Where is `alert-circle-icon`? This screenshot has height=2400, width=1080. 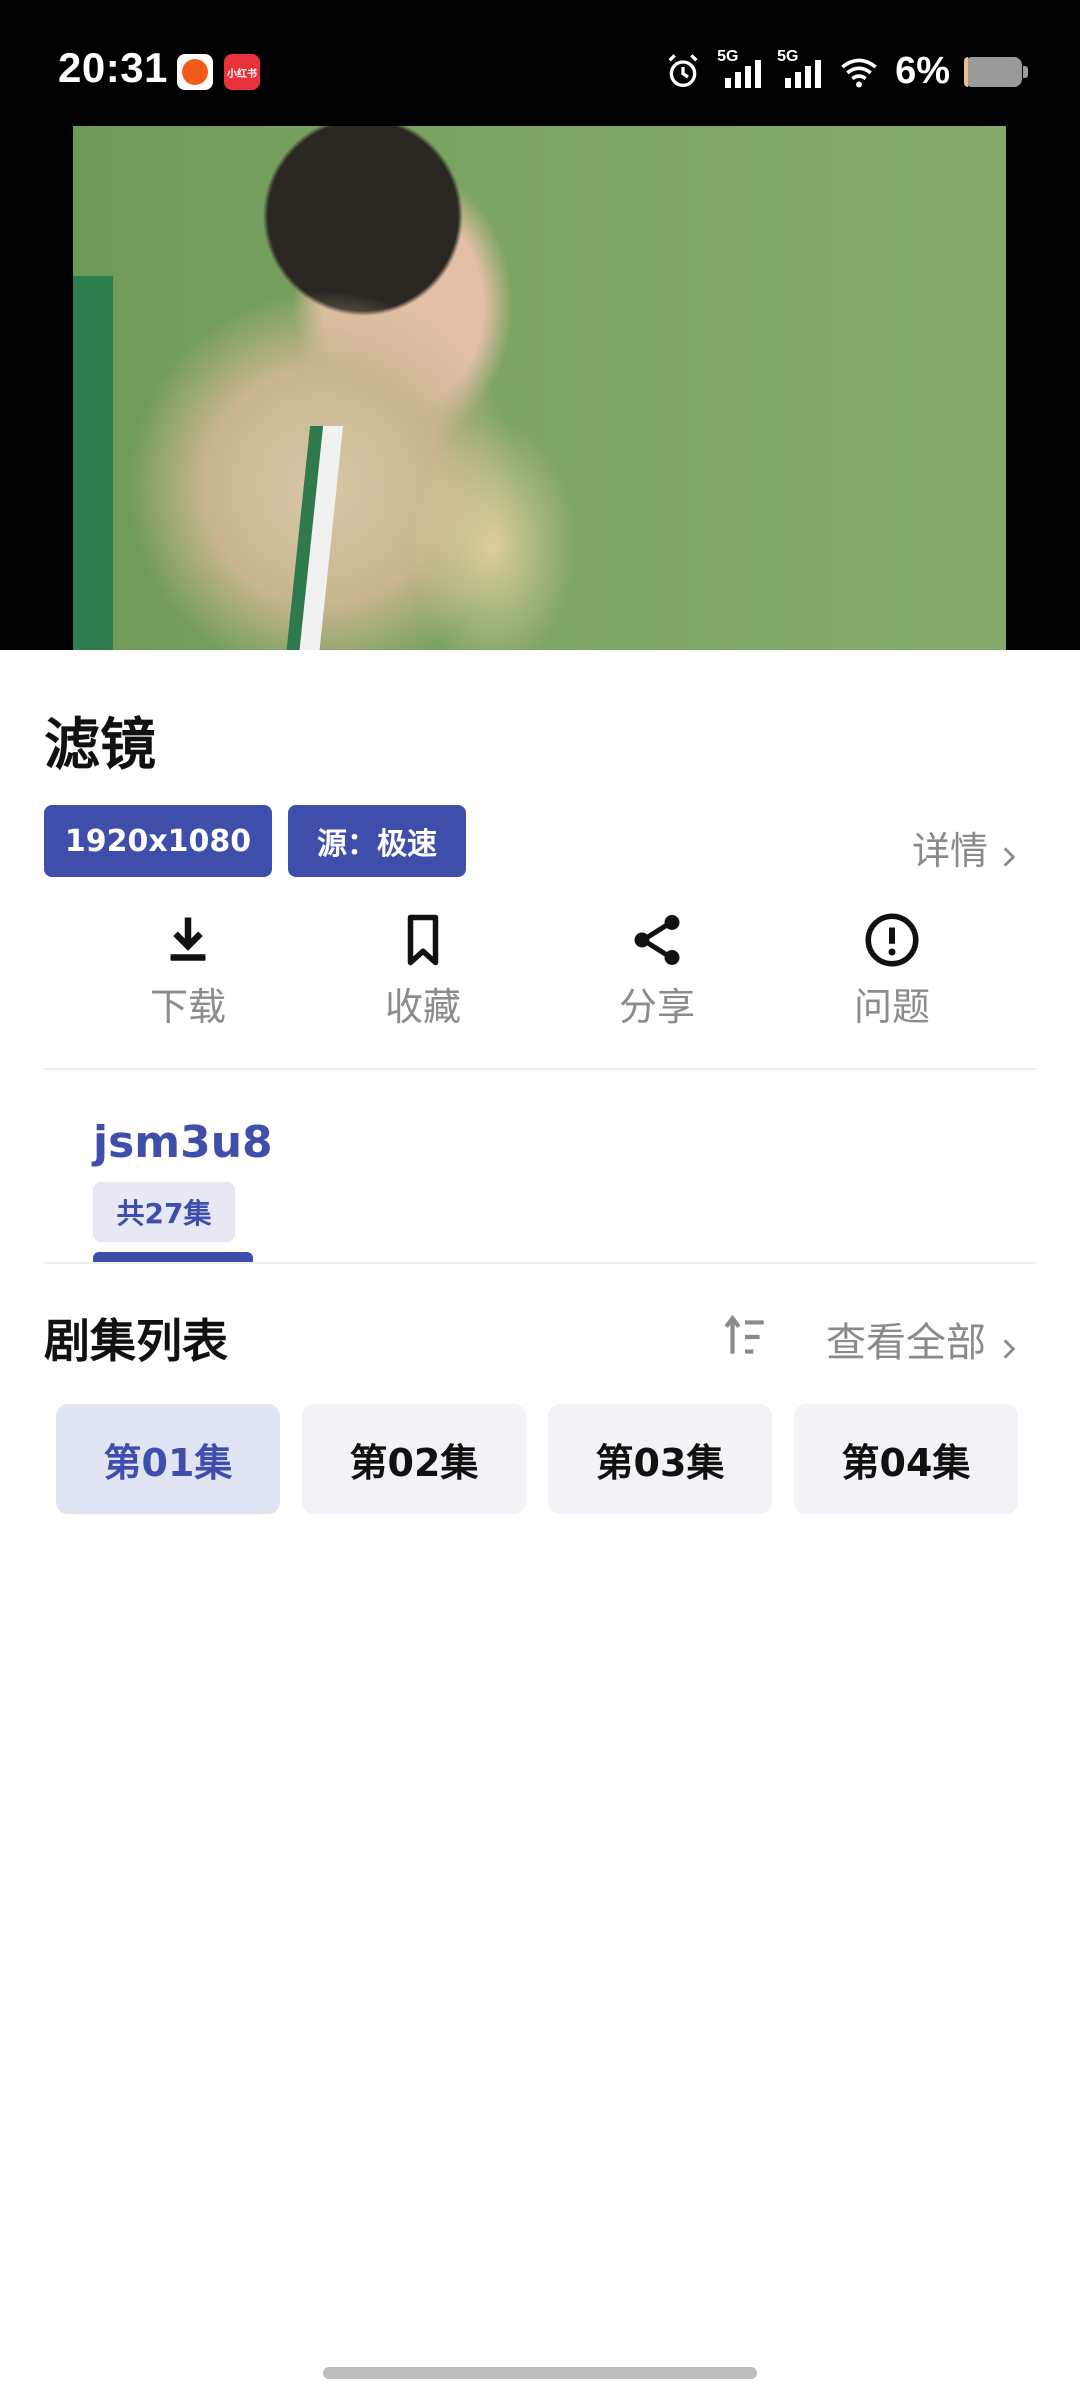 alert-circle-icon is located at coordinates (892, 940).